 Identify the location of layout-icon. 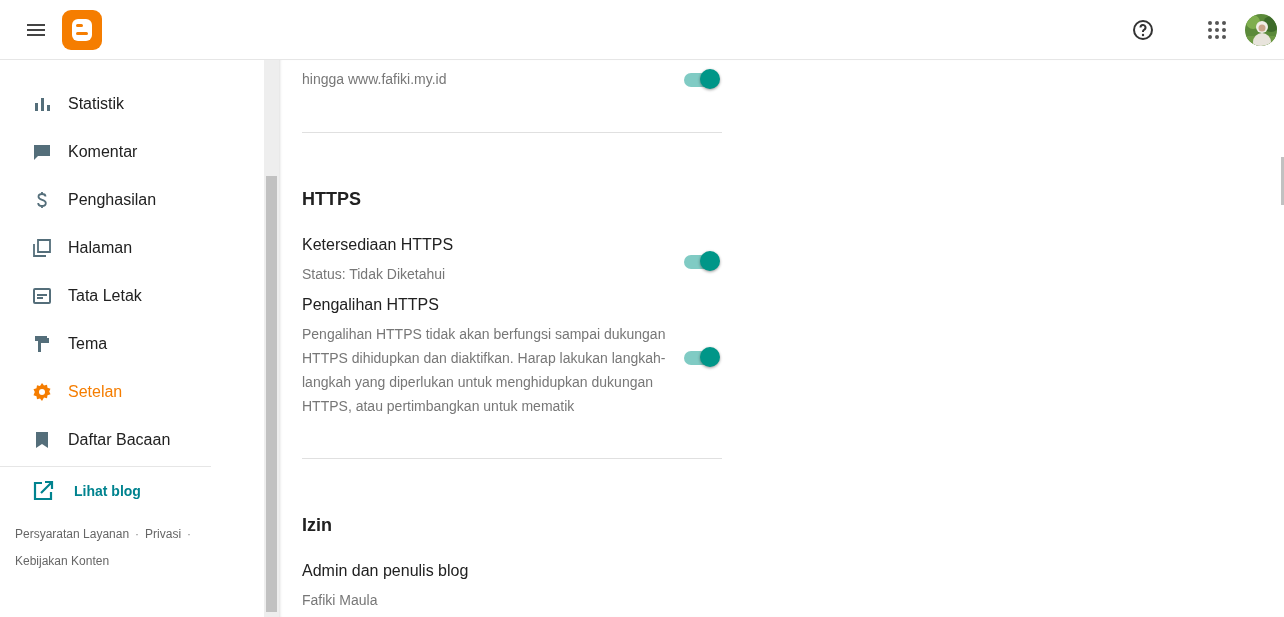
(42, 296).